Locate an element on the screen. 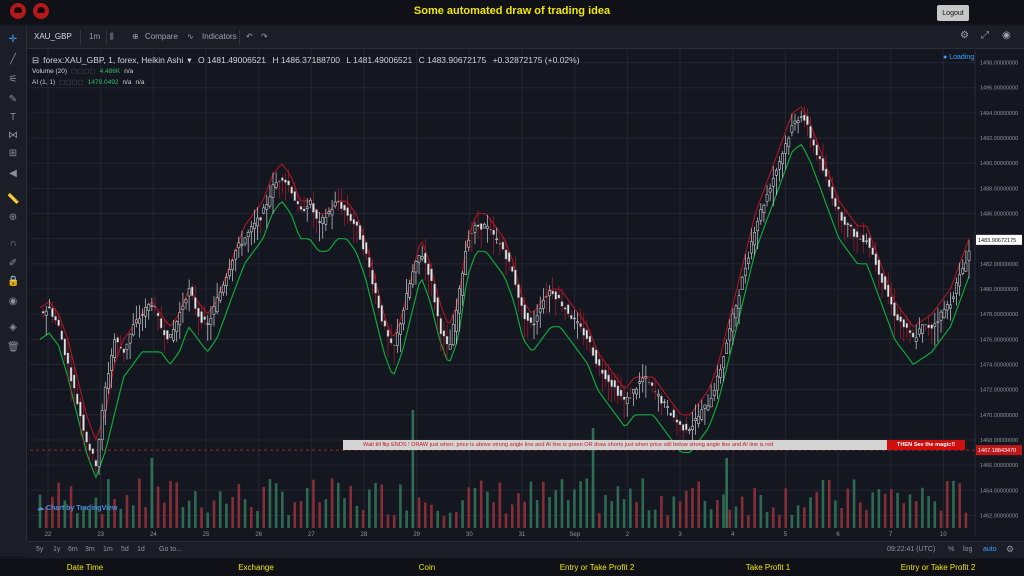 The height and width of the screenshot is (576, 1024). nav-entry-tp2-right: Entry or Take Profit 2 is located at coordinates (938, 567).